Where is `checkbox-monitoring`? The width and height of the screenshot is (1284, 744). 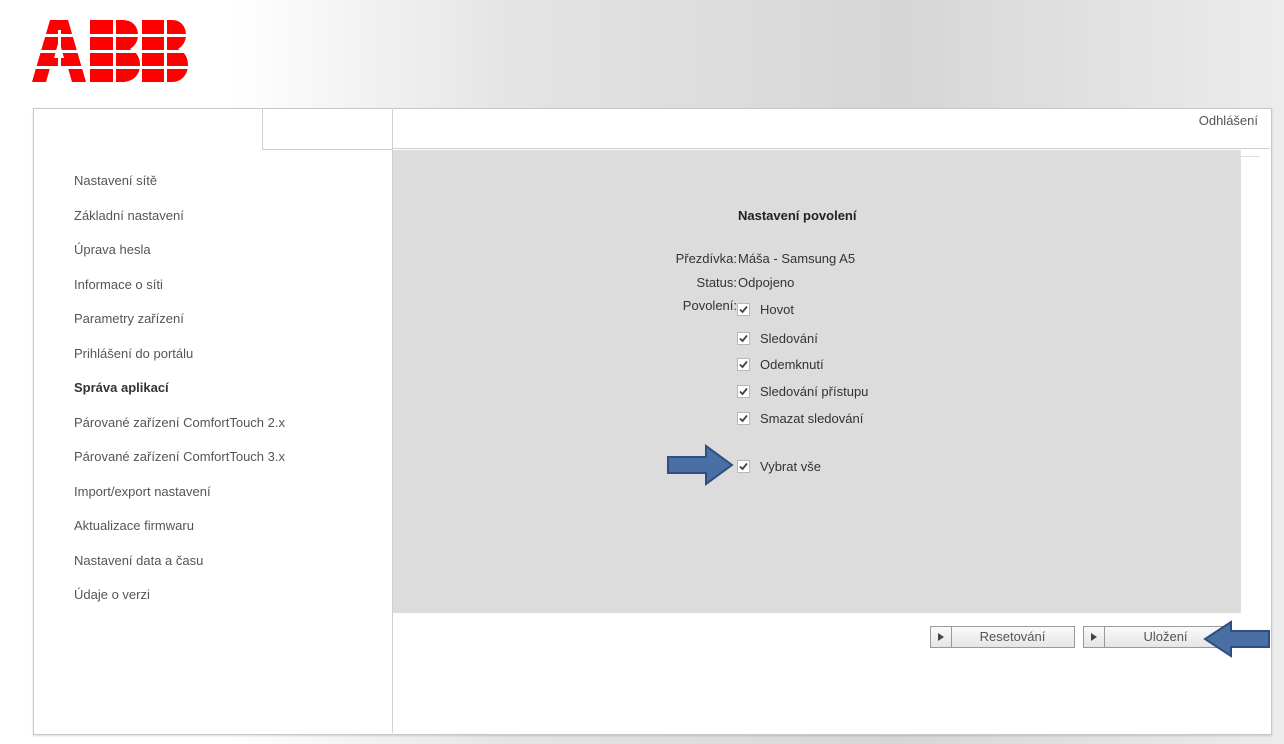
checkbox-monitoring is located at coordinates (743, 338).